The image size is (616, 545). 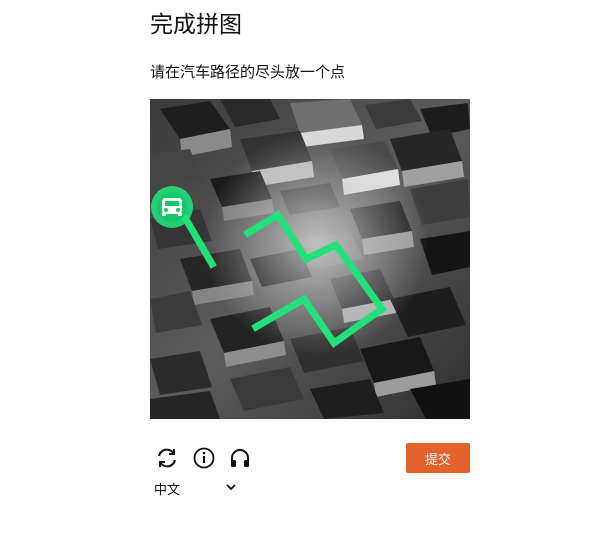 I want to click on audio-button, so click(x=240, y=458).